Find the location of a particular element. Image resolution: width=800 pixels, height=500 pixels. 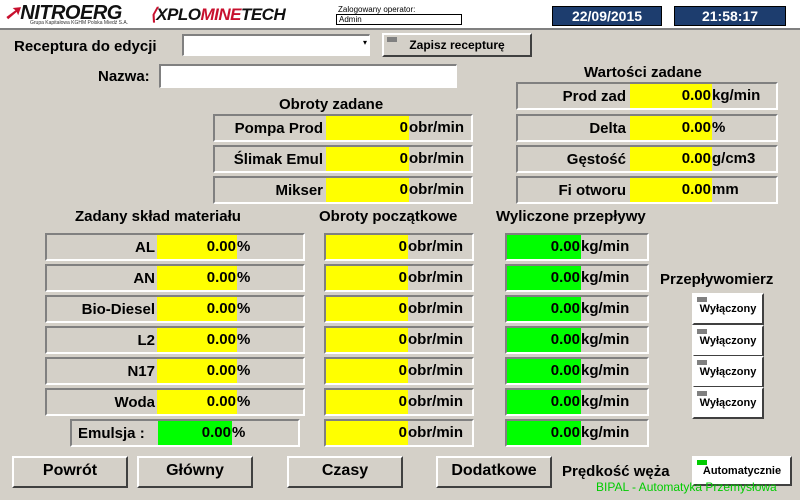

save-recipe-button: Zapisz recepturę is located at coordinates (457, 45).